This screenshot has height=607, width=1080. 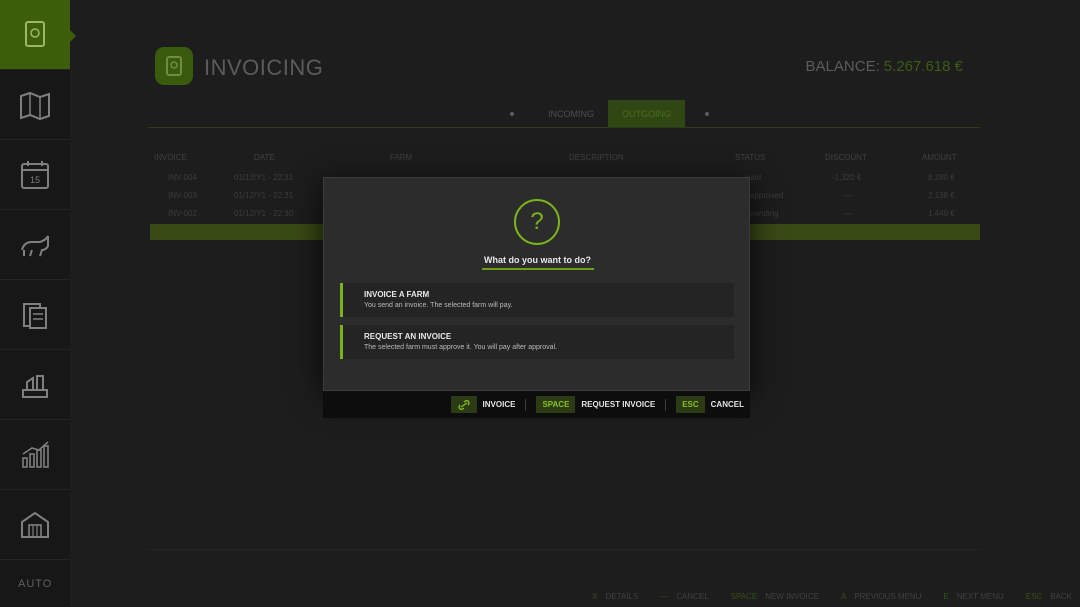 What do you see at coordinates (556, 404) in the screenshot?
I see `space-key: SPACE` at bounding box center [556, 404].